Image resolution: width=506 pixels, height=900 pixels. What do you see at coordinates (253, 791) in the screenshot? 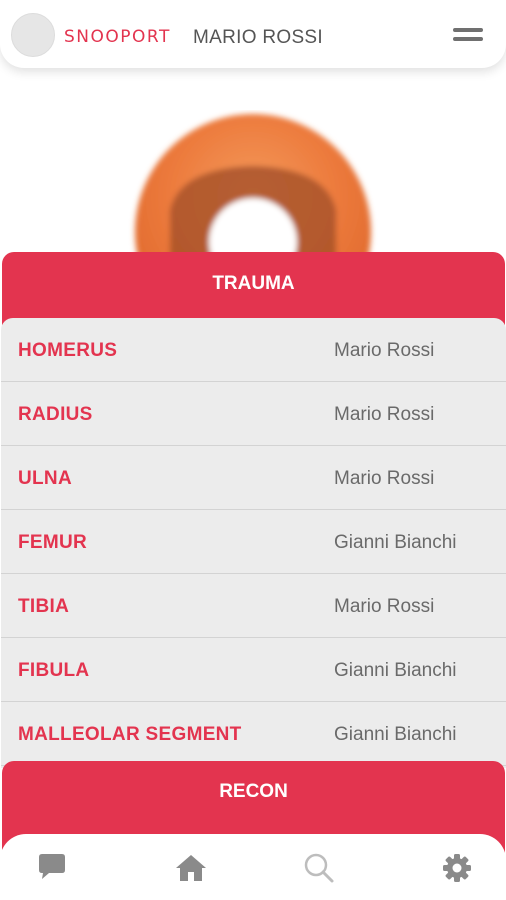
I see `recon-title: RECON` at bounding box center [253, 791].